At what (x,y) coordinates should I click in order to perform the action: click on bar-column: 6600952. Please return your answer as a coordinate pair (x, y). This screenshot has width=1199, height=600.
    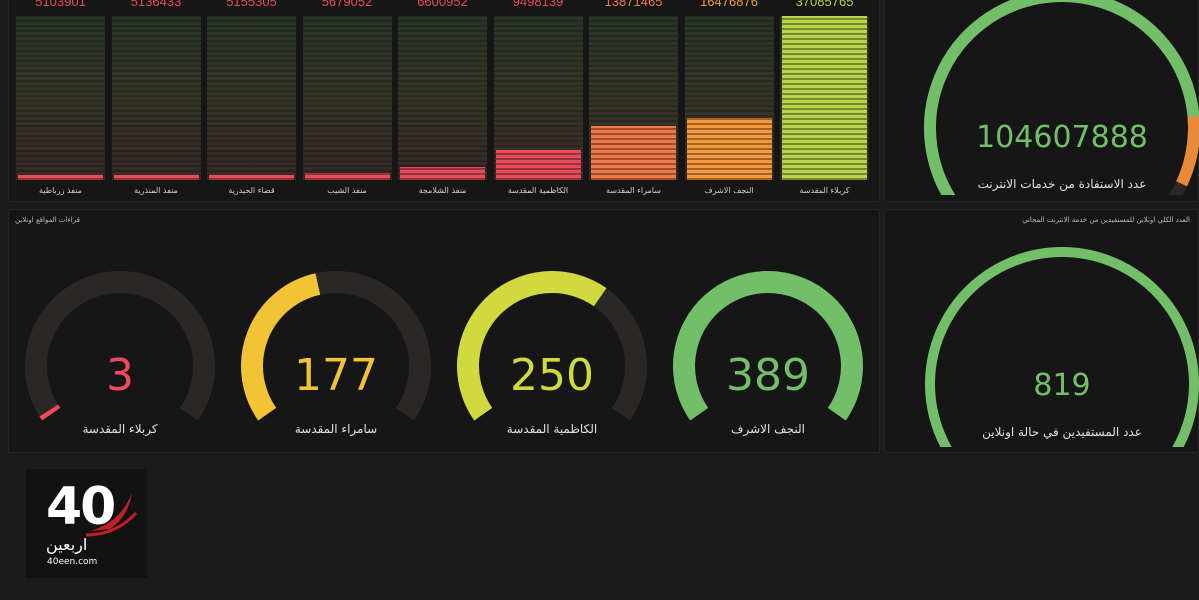
    Looking at the image, I should click on (442, 90).